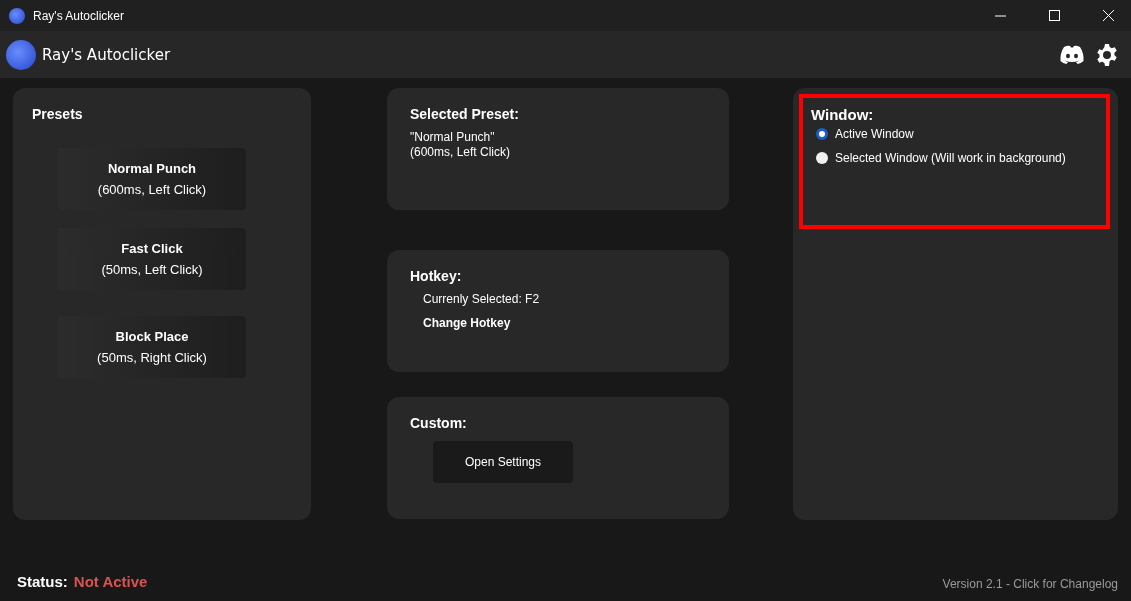 The width and height of the screenshot is (1131, 601). I want to click on custom-heading: Custom:, so click(439, 423).